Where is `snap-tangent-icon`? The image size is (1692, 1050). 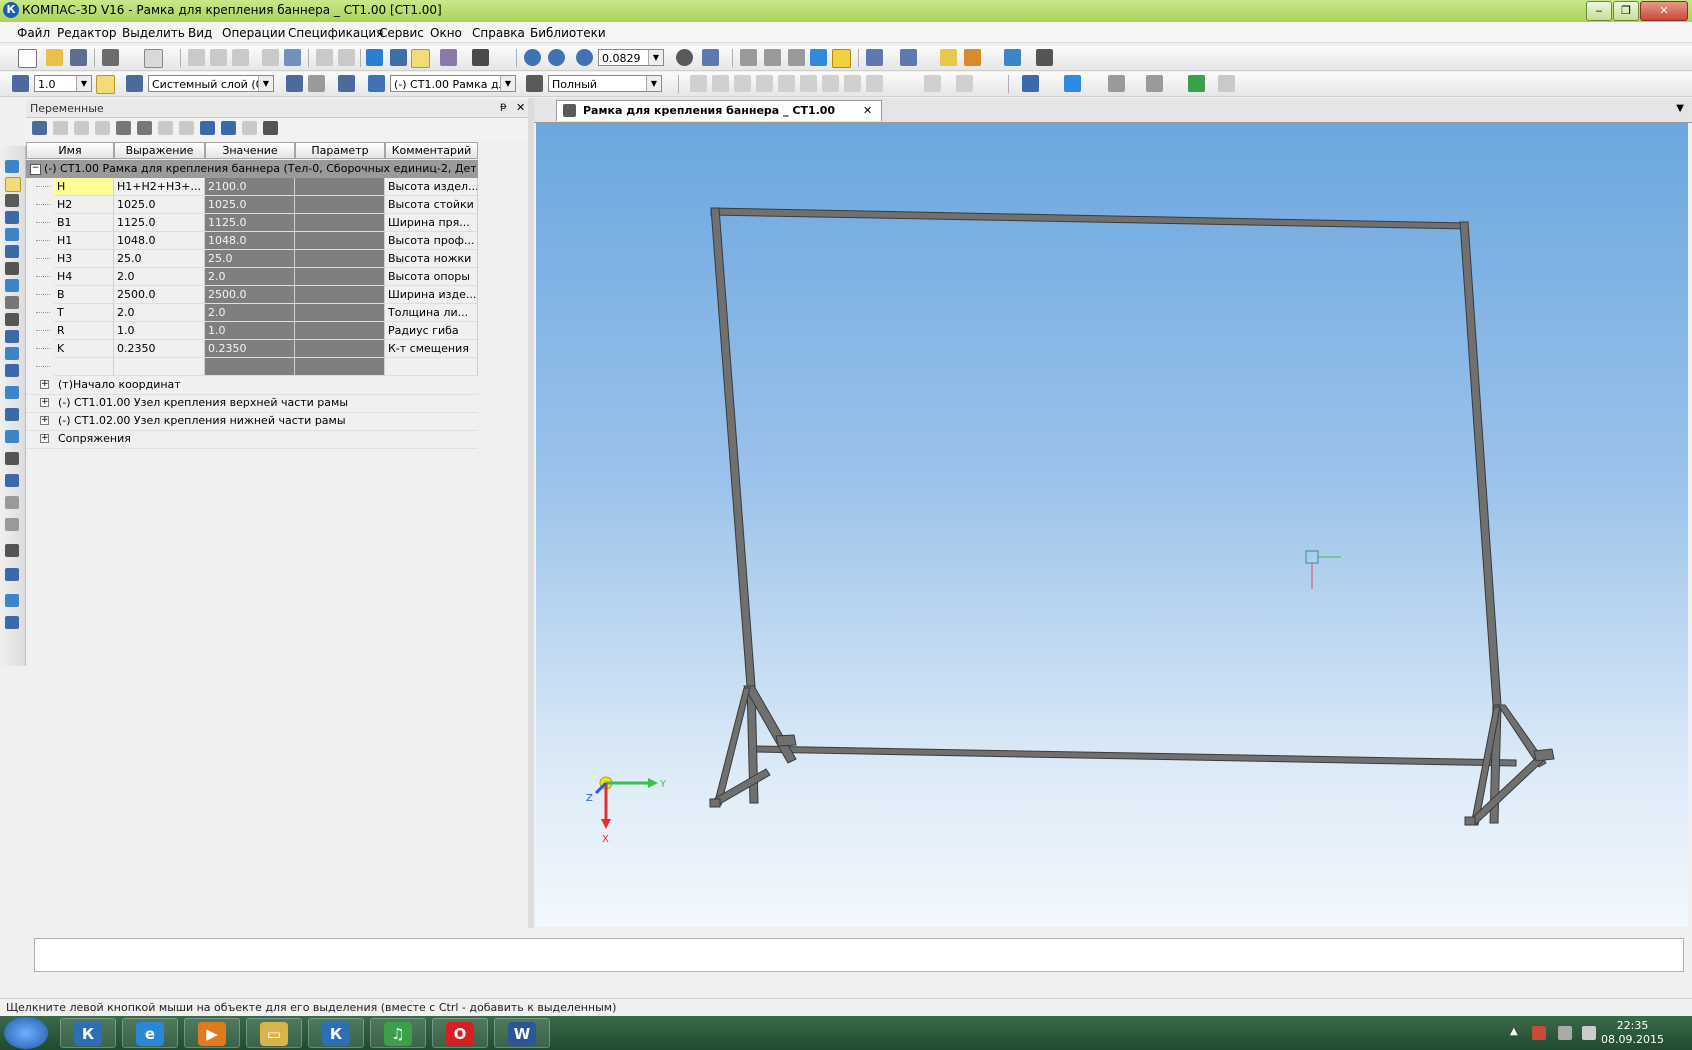 snap-tangent-icon is located at coordinates (764, 83).